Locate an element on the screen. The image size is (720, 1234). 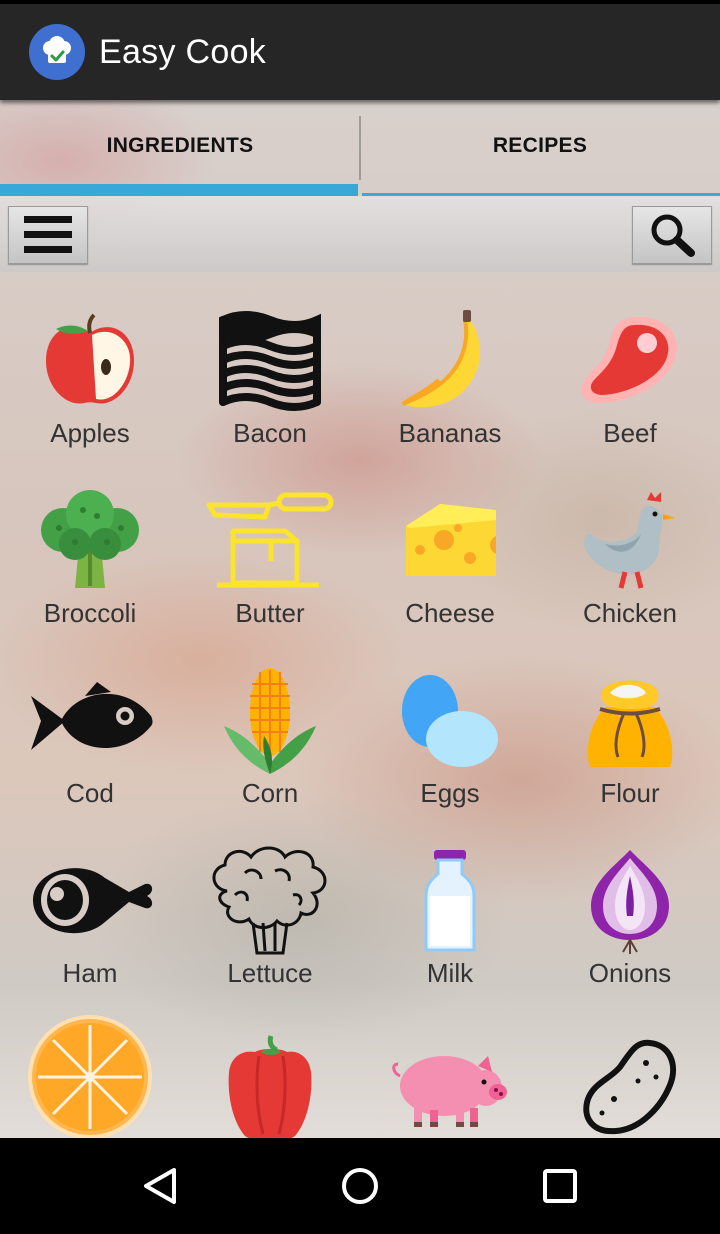
home-icon is located at coordinates (360, 1186).